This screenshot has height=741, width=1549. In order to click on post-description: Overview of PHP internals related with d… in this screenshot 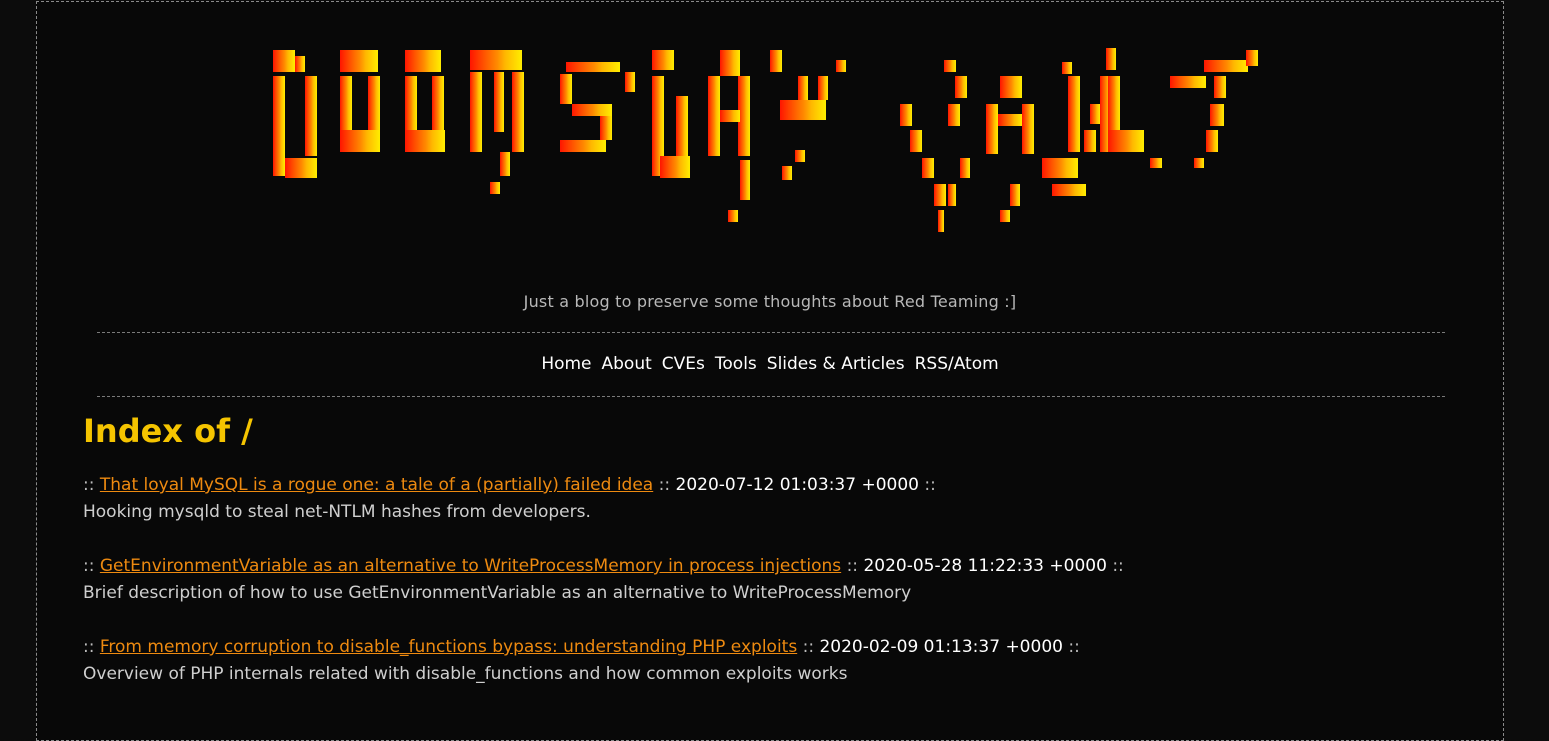, I will do `click(465, 674)`.